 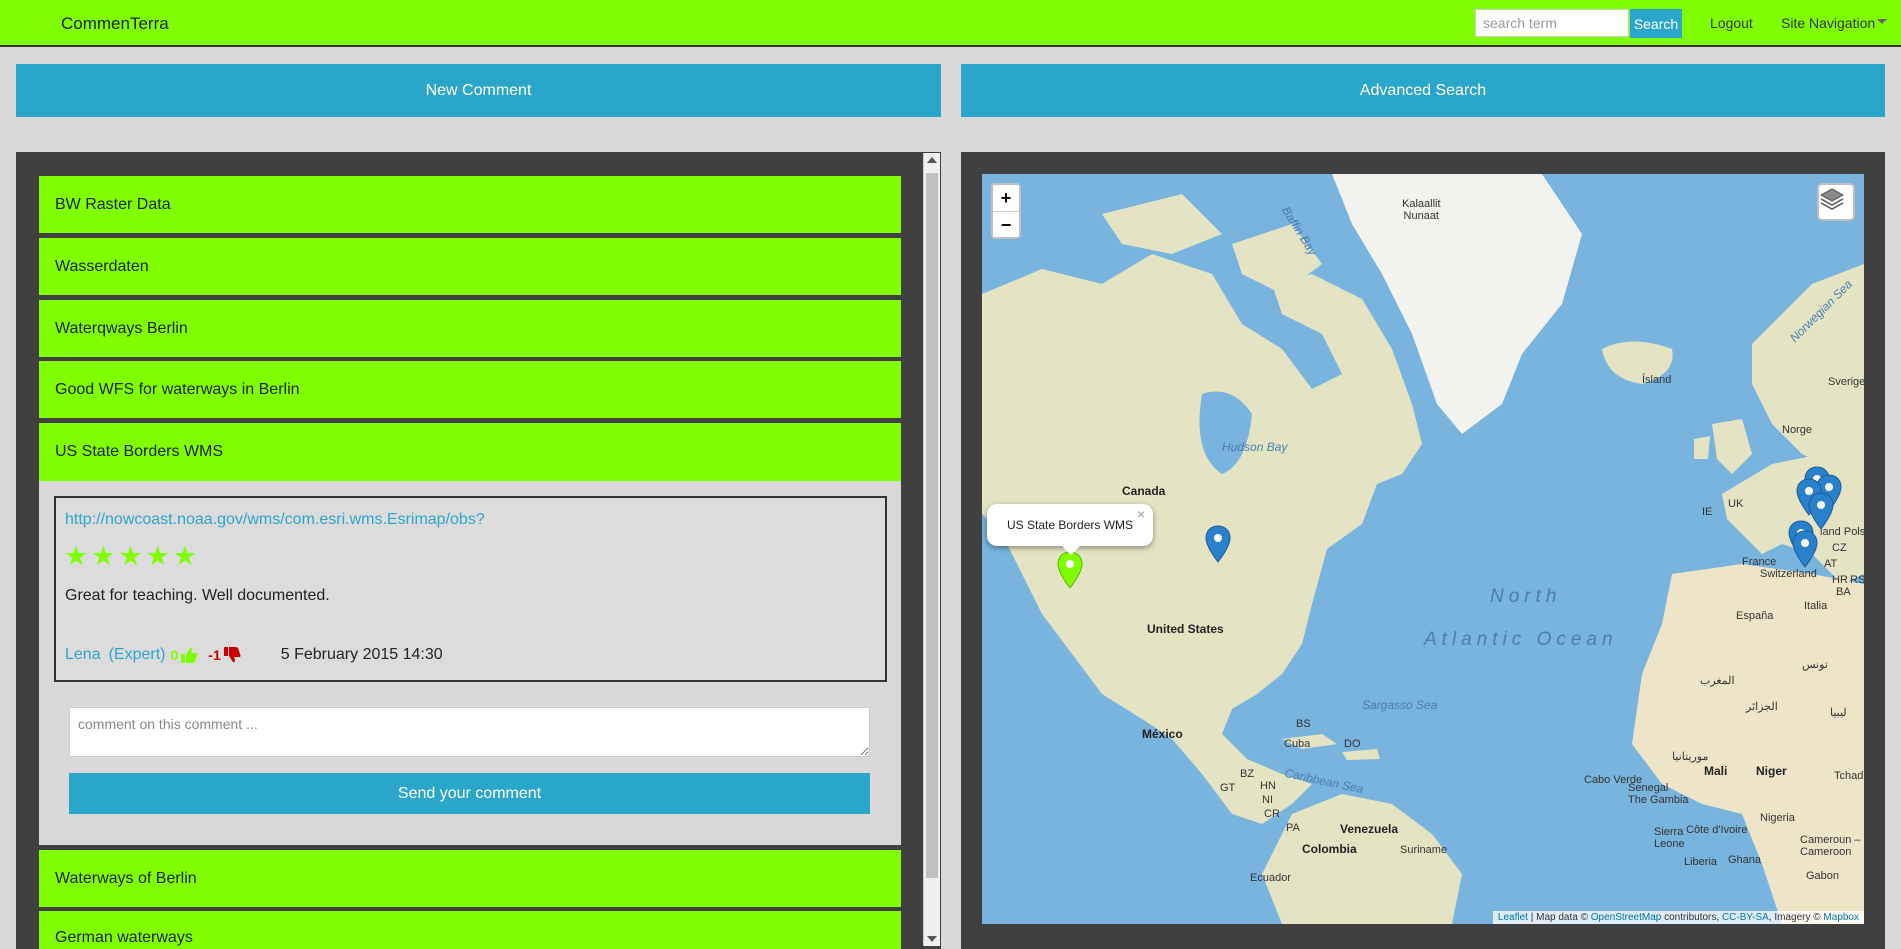 What do you see at coordinates (469, 793) in the screenshot?
I see `send-comment-button: Send your comment` at bounding box center [469, 793].